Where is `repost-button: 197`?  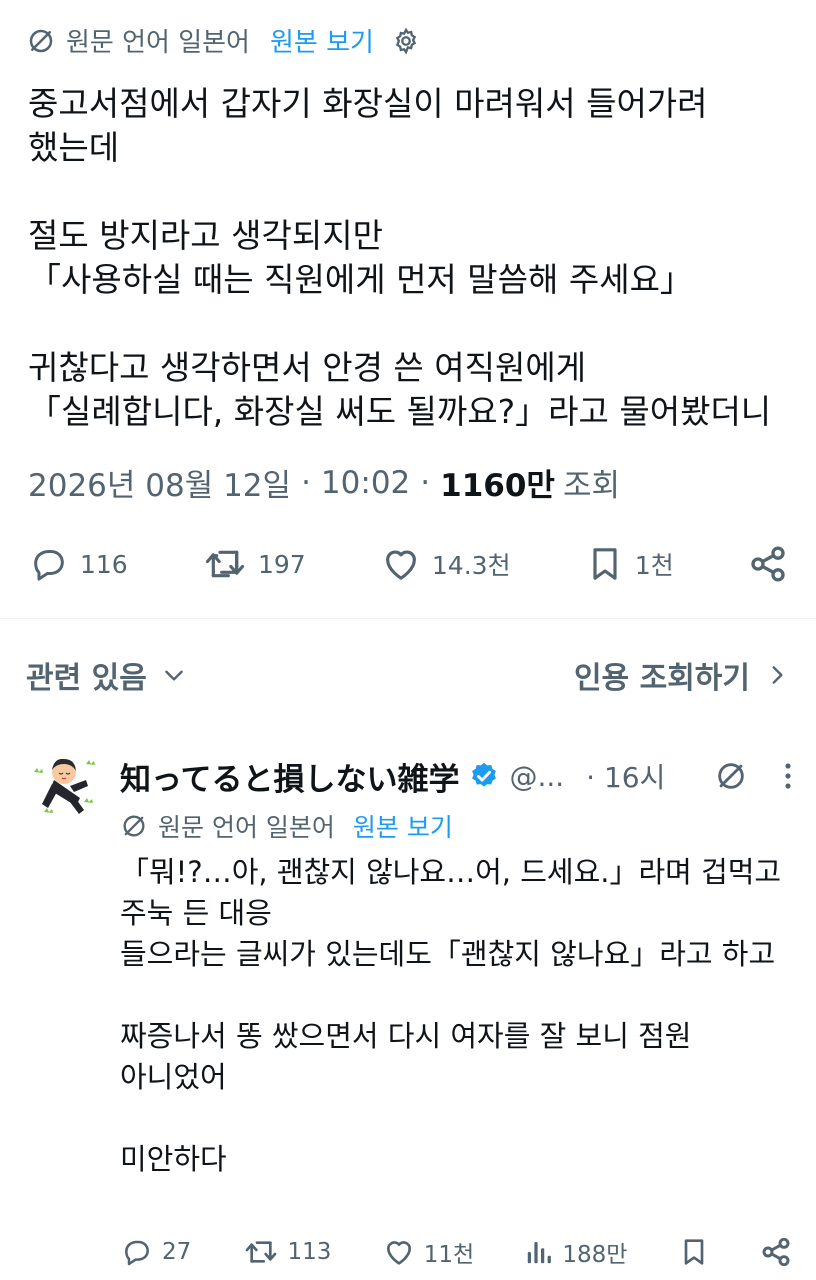
repost-button: 197 is located at coordinates (254, 564).